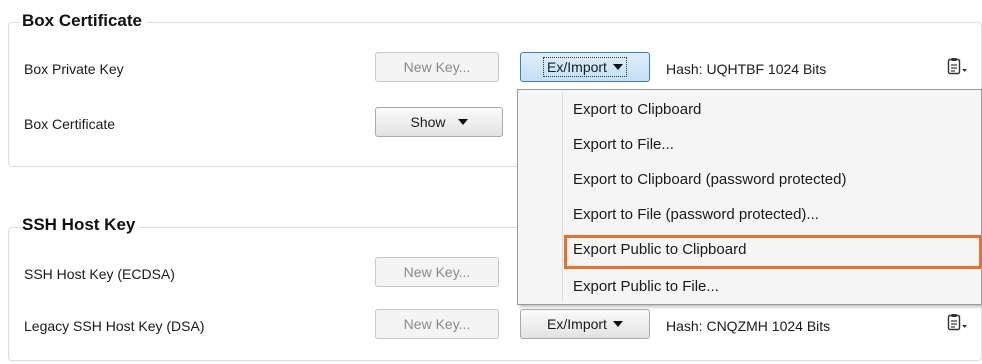 This screenshot has width=982, height=364. What do you see at coordinates (114, 326) in the screenshot?
I see `ssh-dsa-label: Legacy SSH Host Key (DSA)` at bounding box center [114, 326].